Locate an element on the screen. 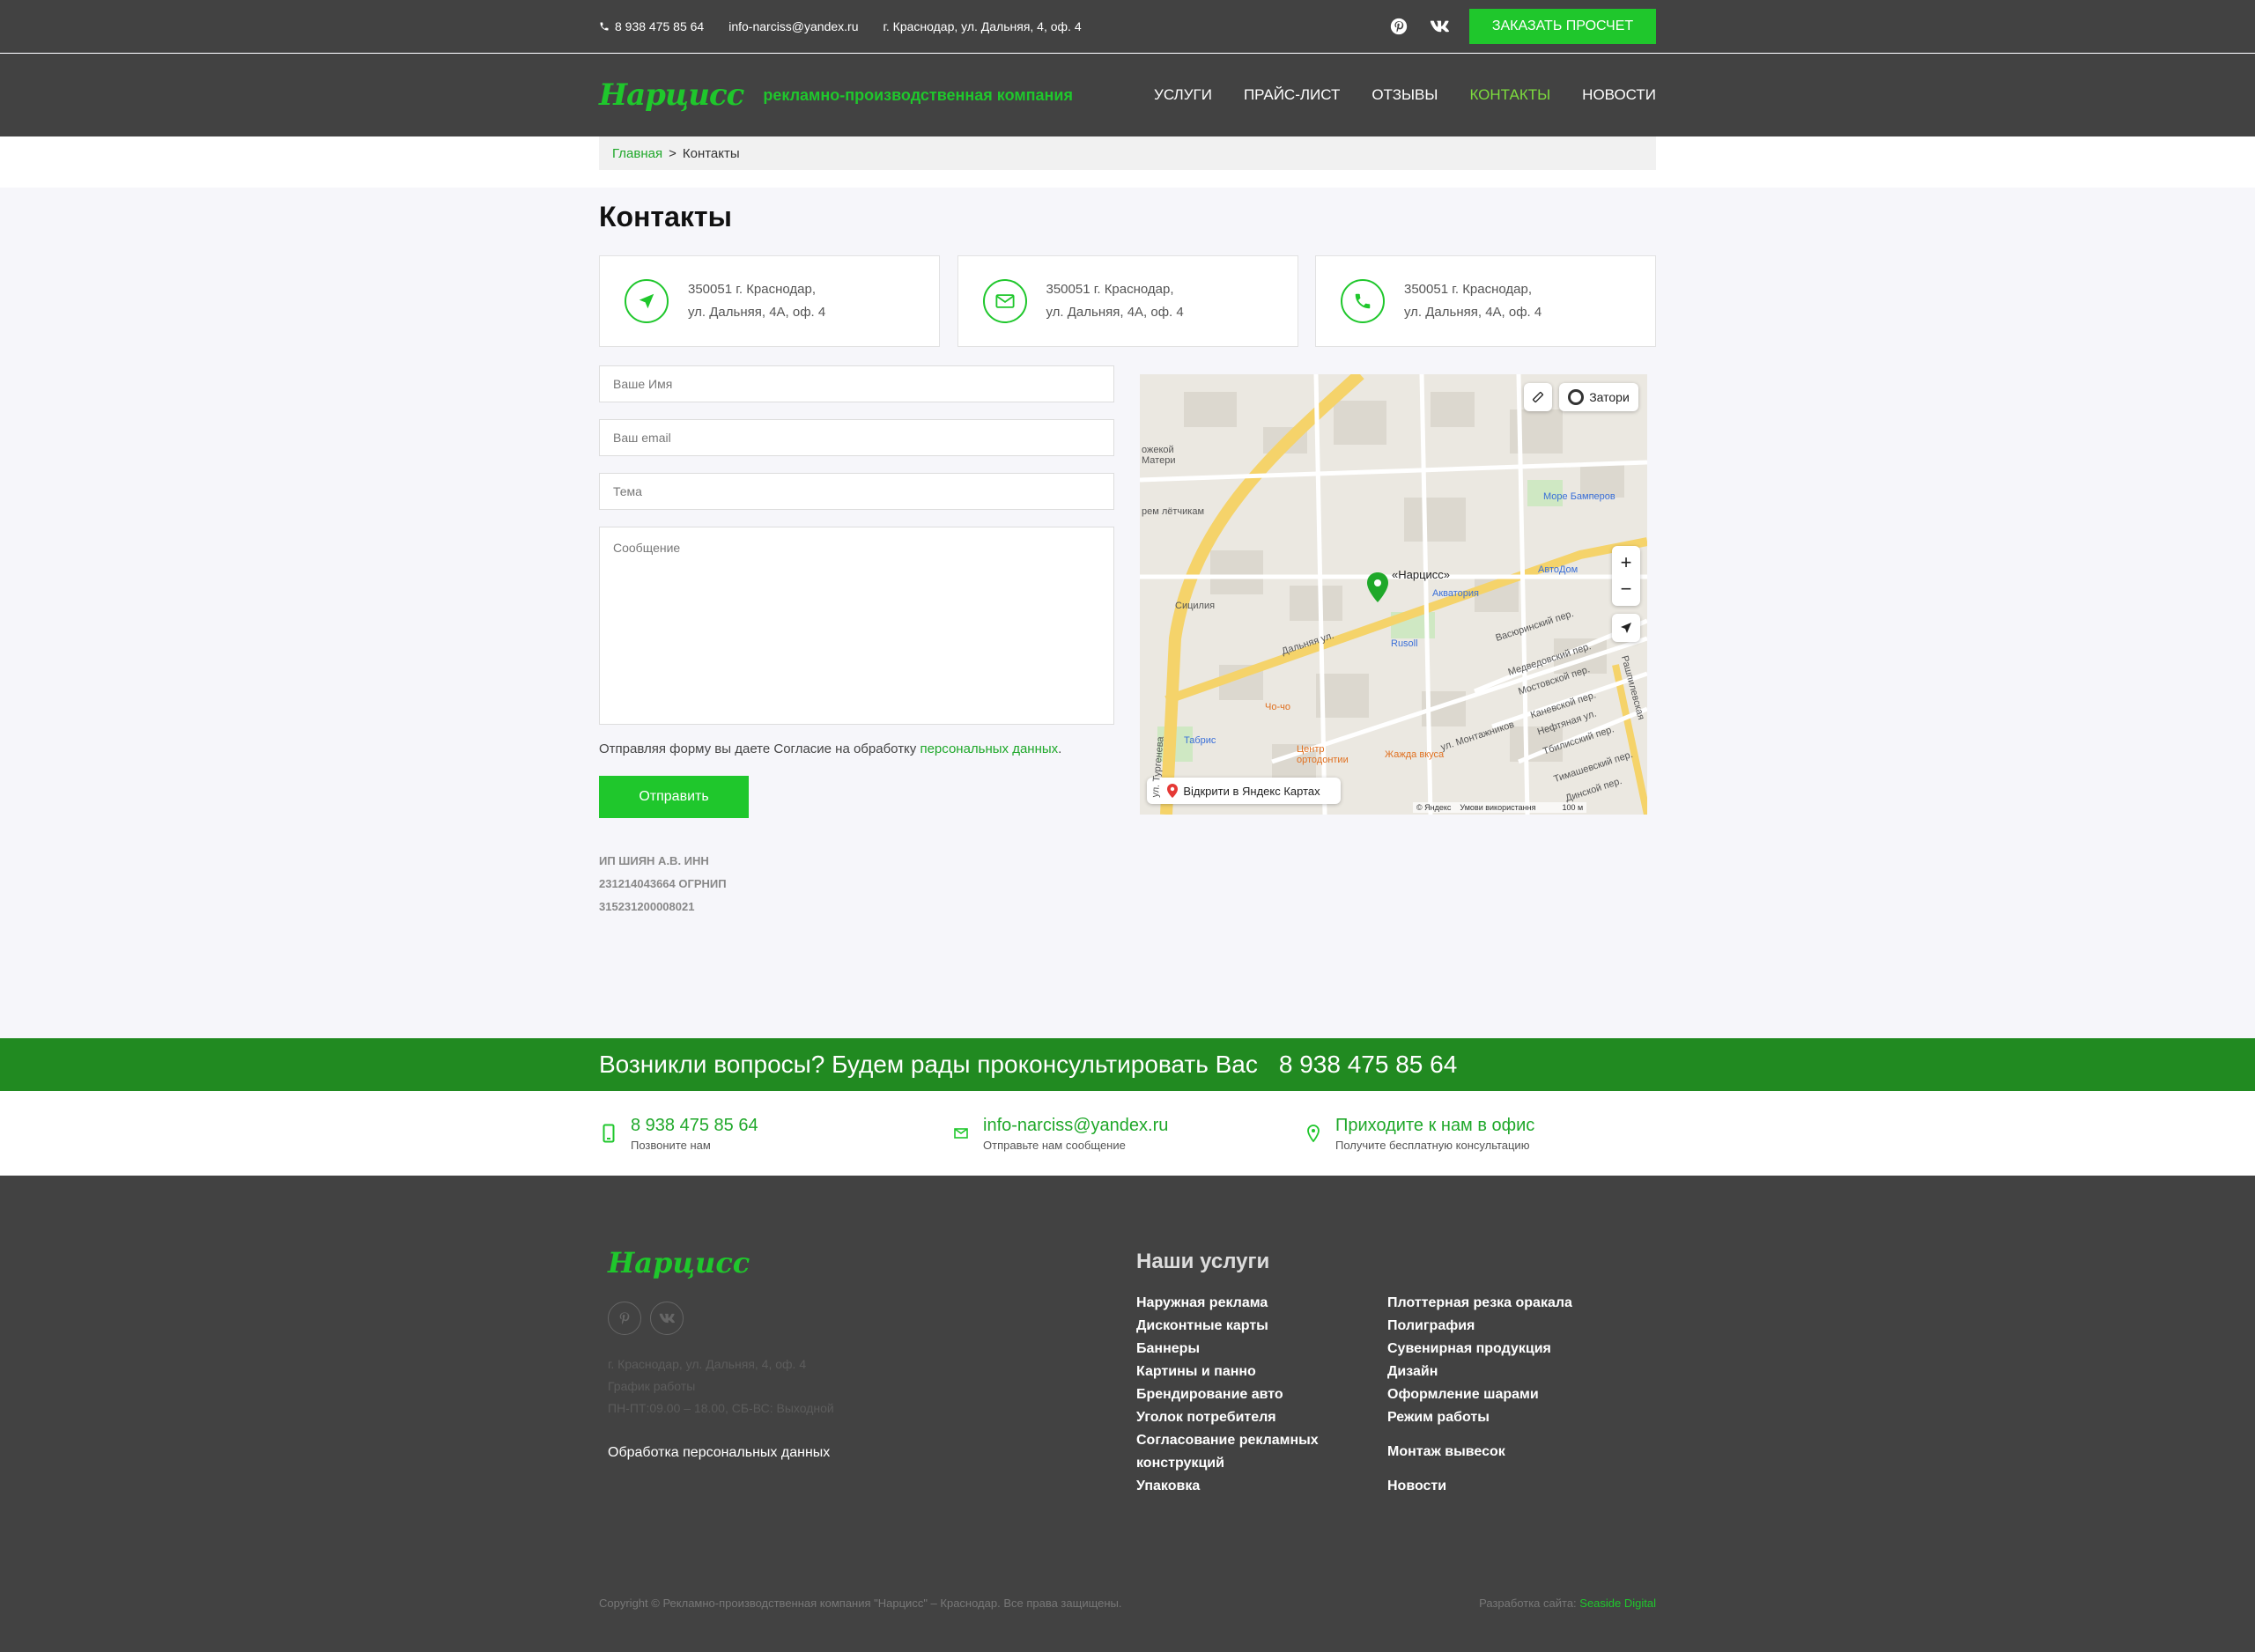 The width and height of the screenshot is (2255, 1652). open-in-yandex-button: Відкрити в Яндекс Картах is located at coordinates (1244, 791).